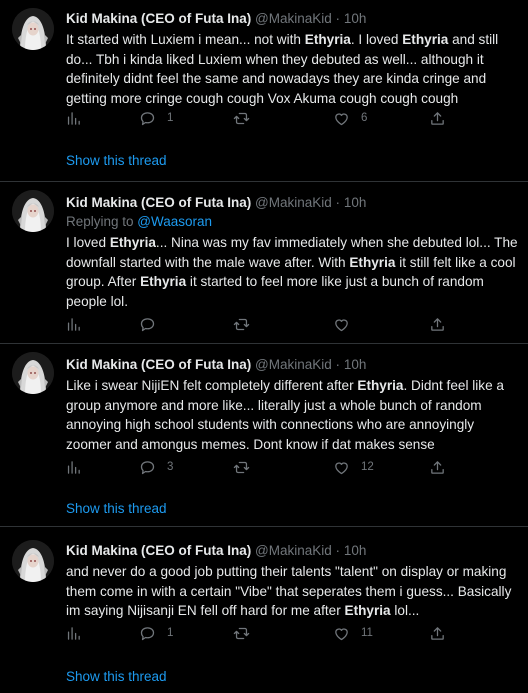 This screenshot has width=528, height=693. I want to click on replying-to: Replying to @Waasoran, so click(139, 222).